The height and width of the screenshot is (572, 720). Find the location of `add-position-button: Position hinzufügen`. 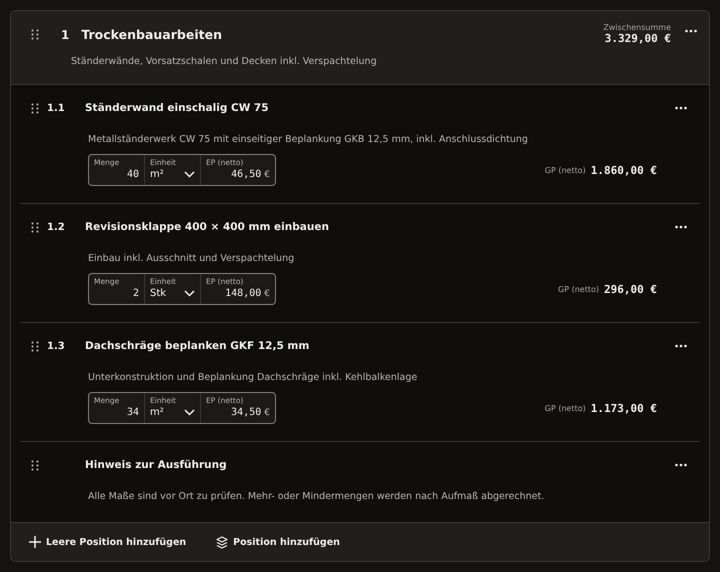

add-position-button: Position hinzufügen is located at coordinates (278, 542).